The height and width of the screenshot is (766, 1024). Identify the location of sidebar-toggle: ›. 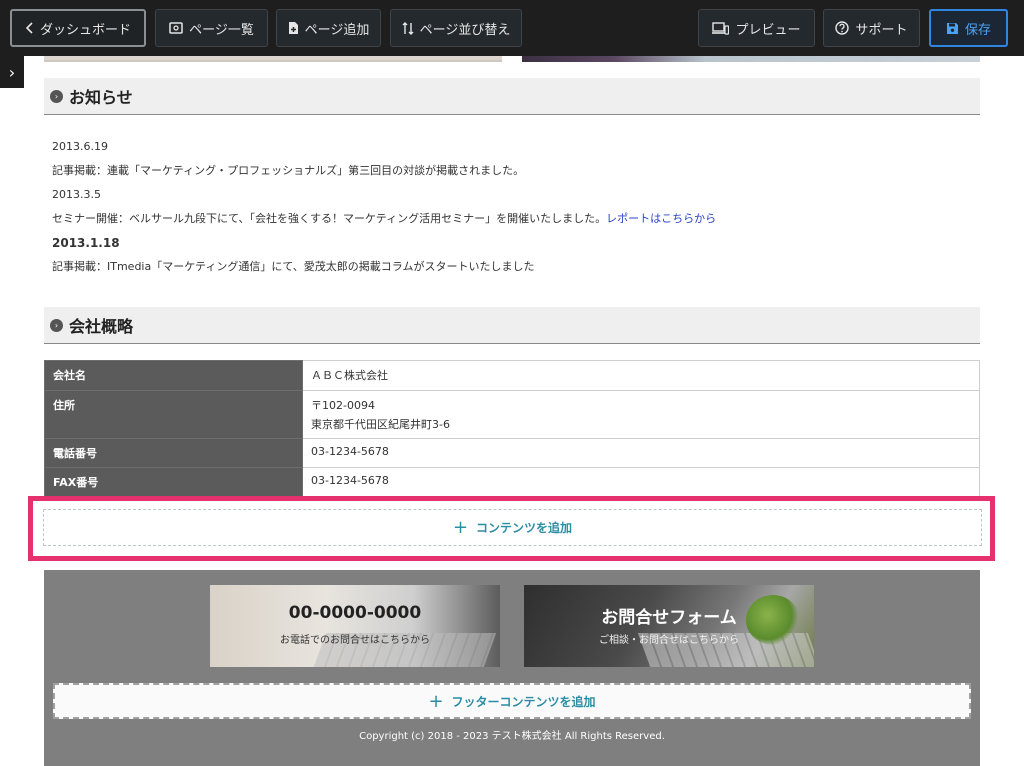
(12, 72).